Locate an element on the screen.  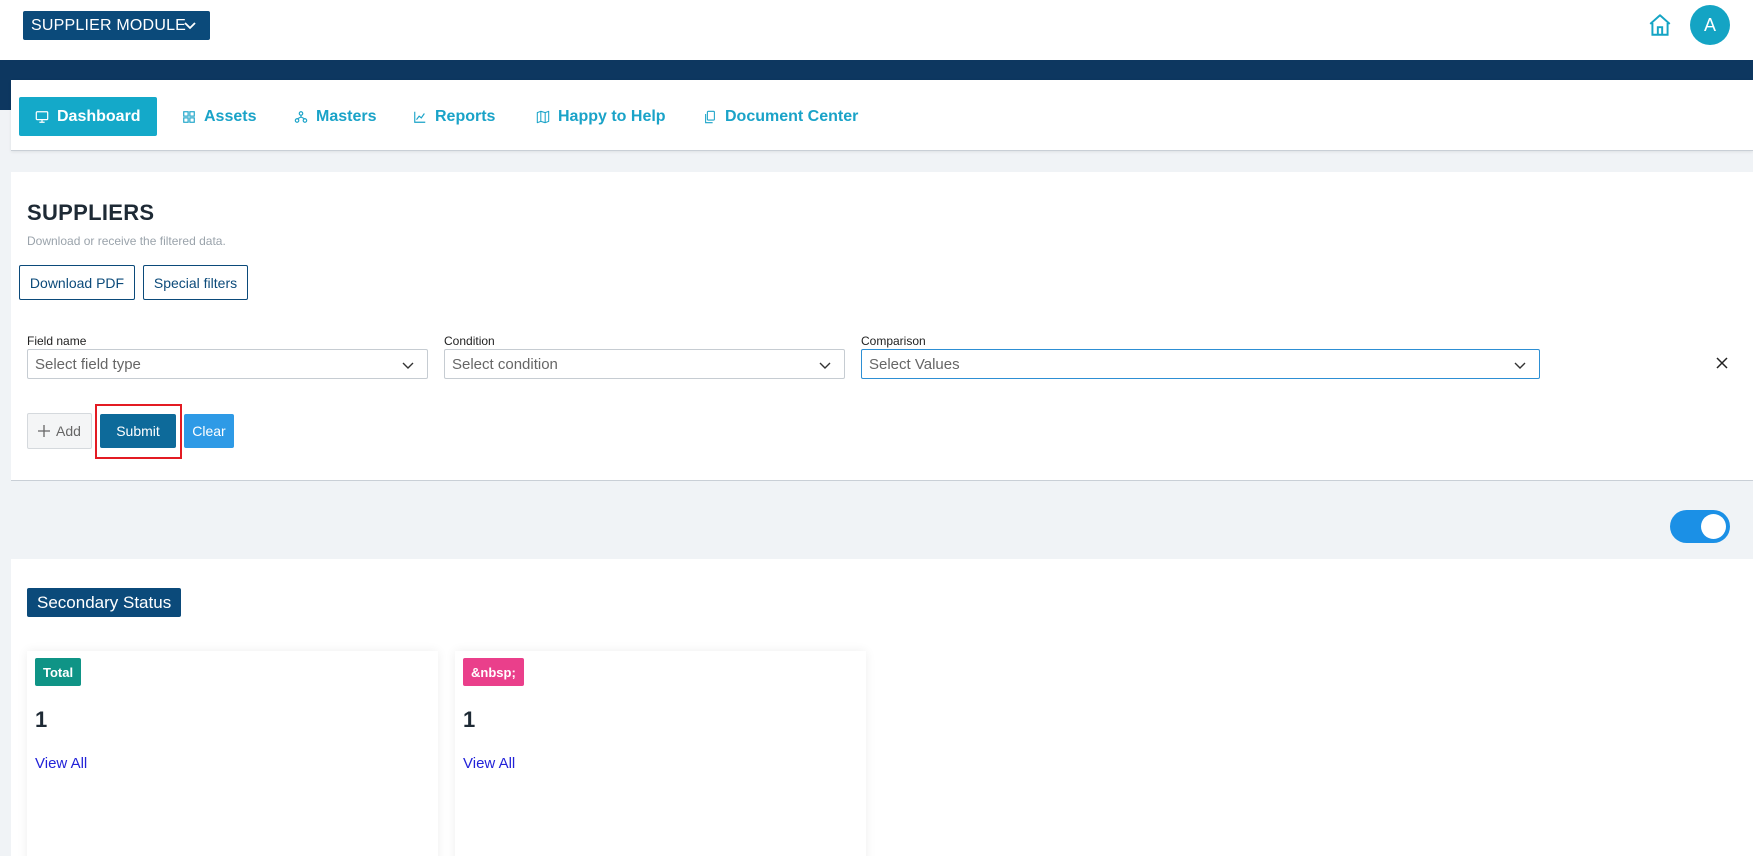
nav-item-dashboard: Dashboard is located at coordinates (88, 116).